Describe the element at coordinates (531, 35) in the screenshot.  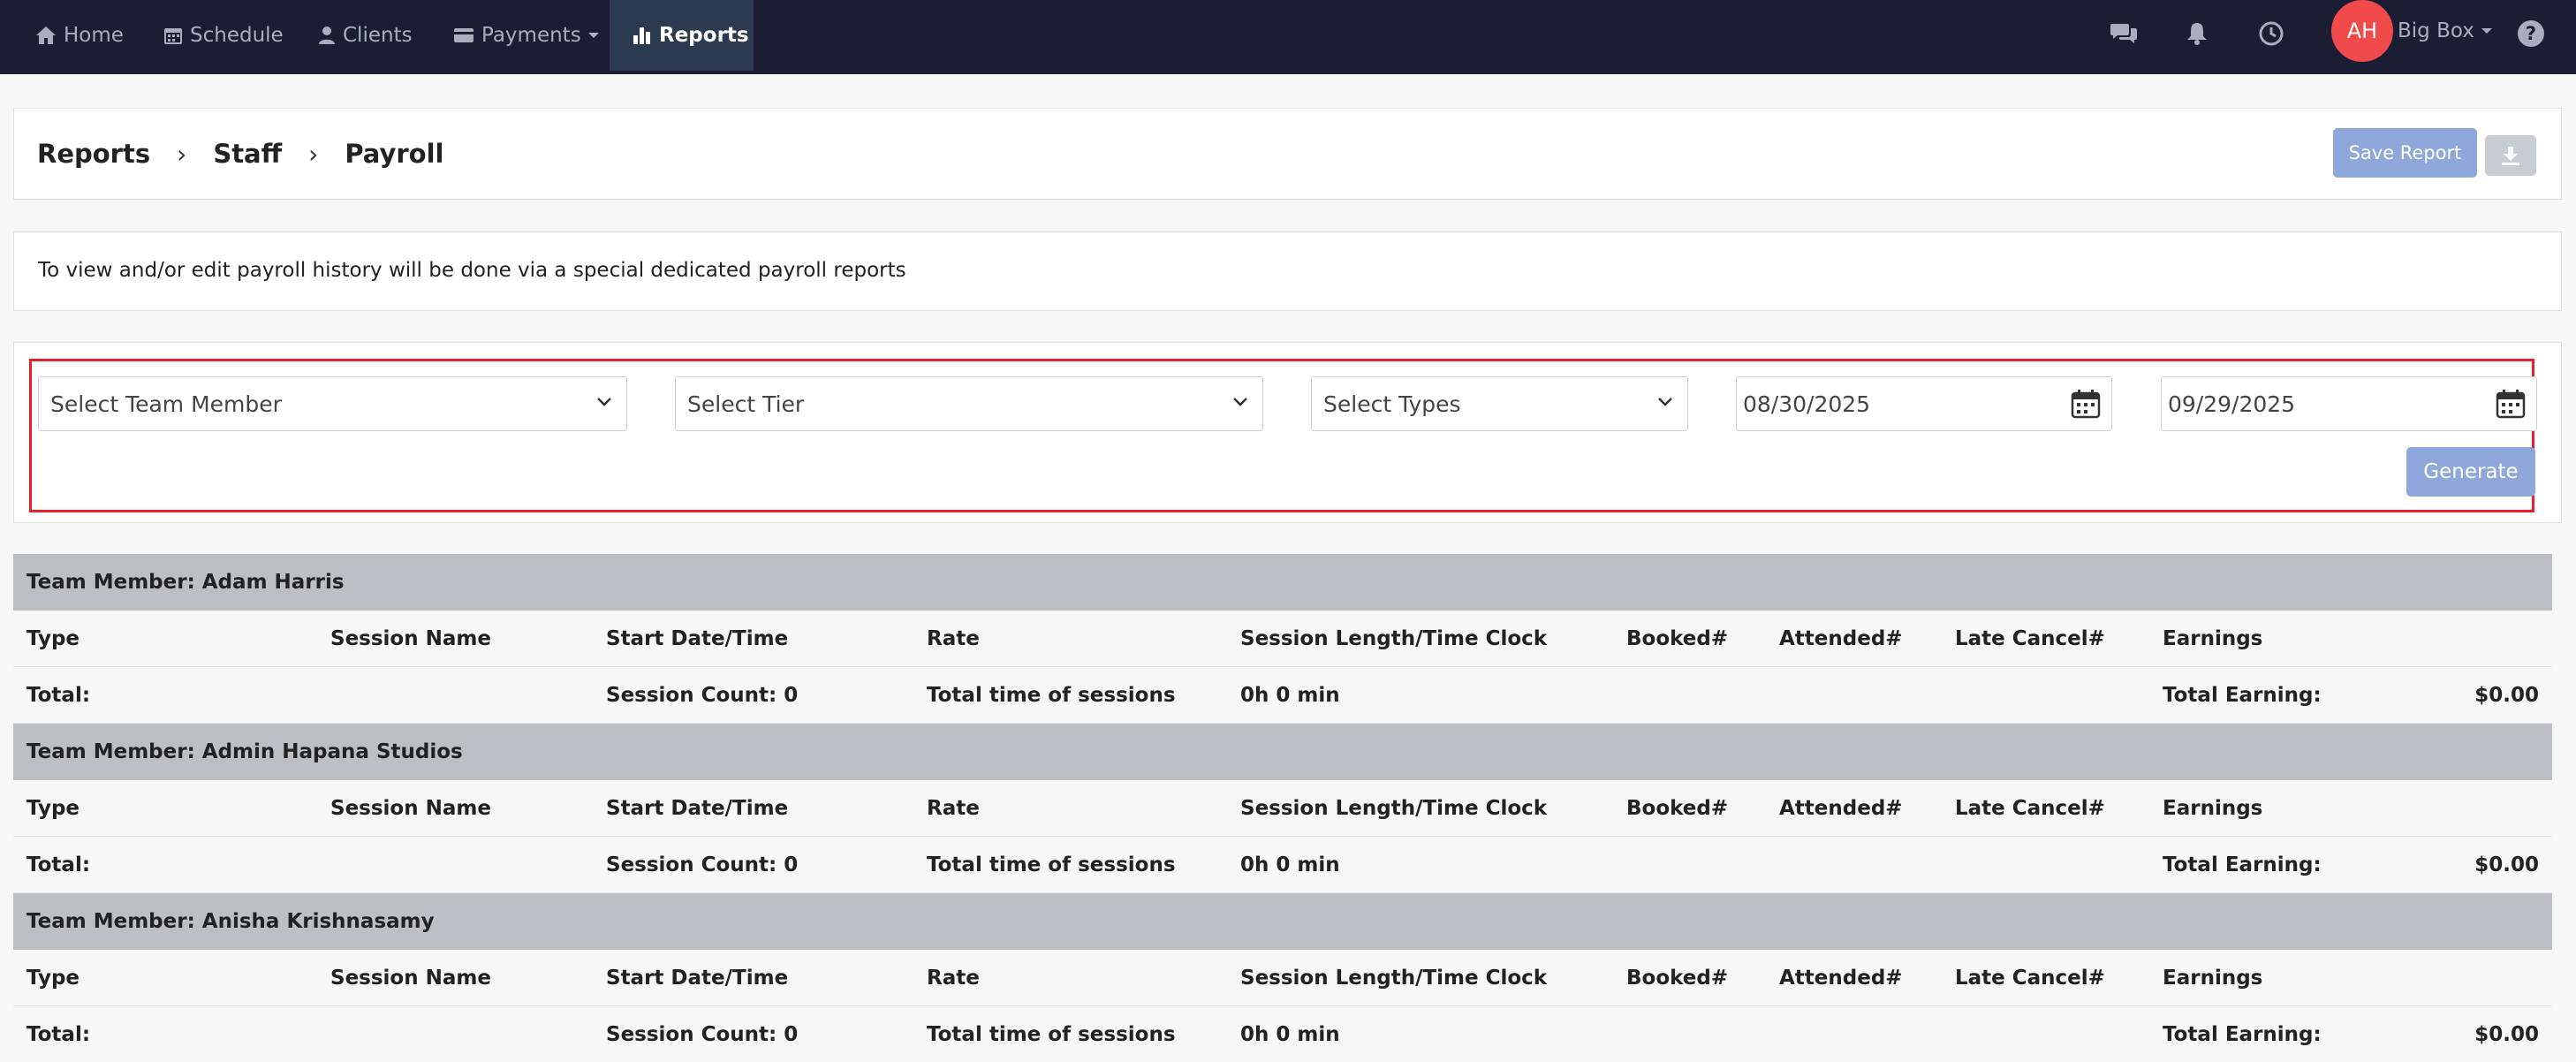
I see `nav-payments-label: Payments` at that location.